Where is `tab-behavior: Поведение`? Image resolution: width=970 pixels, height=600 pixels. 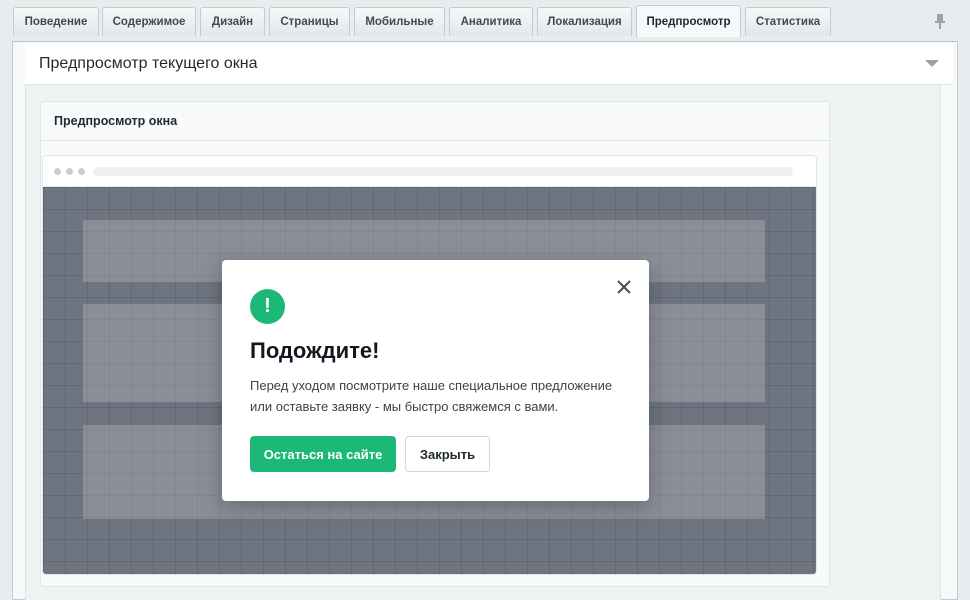 tab-behavior: Поведение is located at coordinates (56, 21).